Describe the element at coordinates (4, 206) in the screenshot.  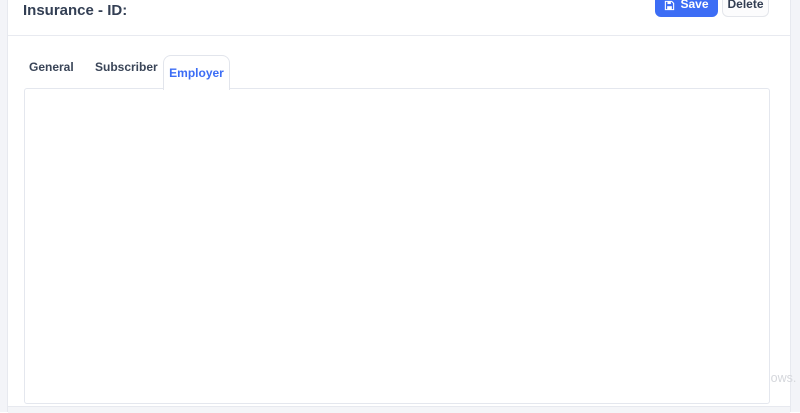
I see `left-edge-gutter` at that location.